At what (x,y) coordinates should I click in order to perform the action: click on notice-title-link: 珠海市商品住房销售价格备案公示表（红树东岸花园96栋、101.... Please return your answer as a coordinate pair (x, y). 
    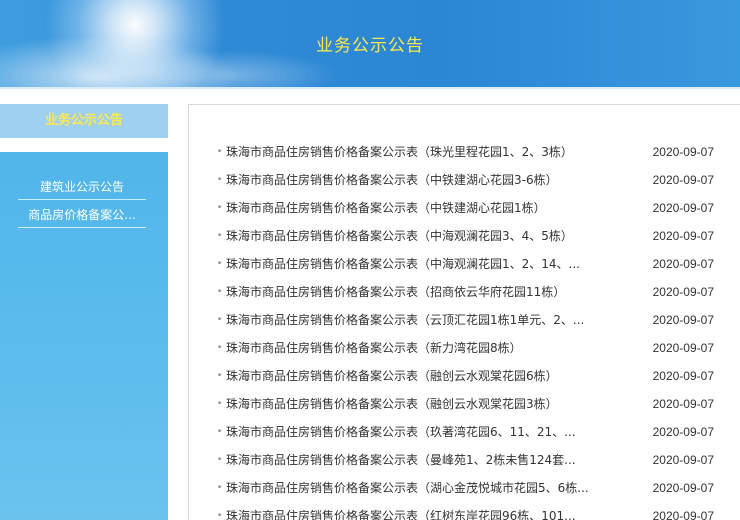
    Looking at the image, I should click on (401, 514).